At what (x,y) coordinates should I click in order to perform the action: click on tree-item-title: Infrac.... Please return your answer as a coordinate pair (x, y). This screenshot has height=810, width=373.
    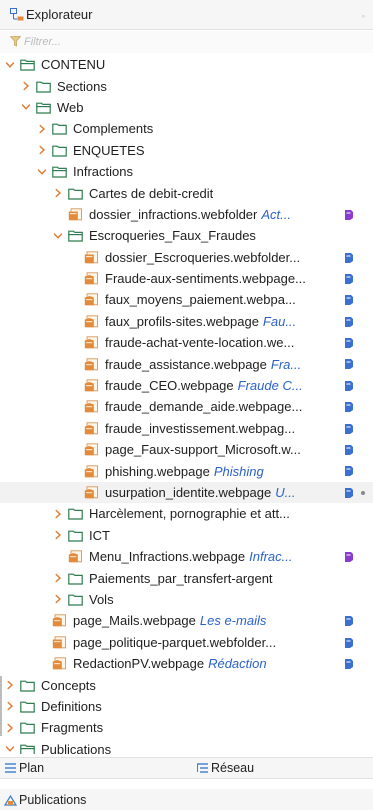
    Looking at the image, I should click on (271, 557).